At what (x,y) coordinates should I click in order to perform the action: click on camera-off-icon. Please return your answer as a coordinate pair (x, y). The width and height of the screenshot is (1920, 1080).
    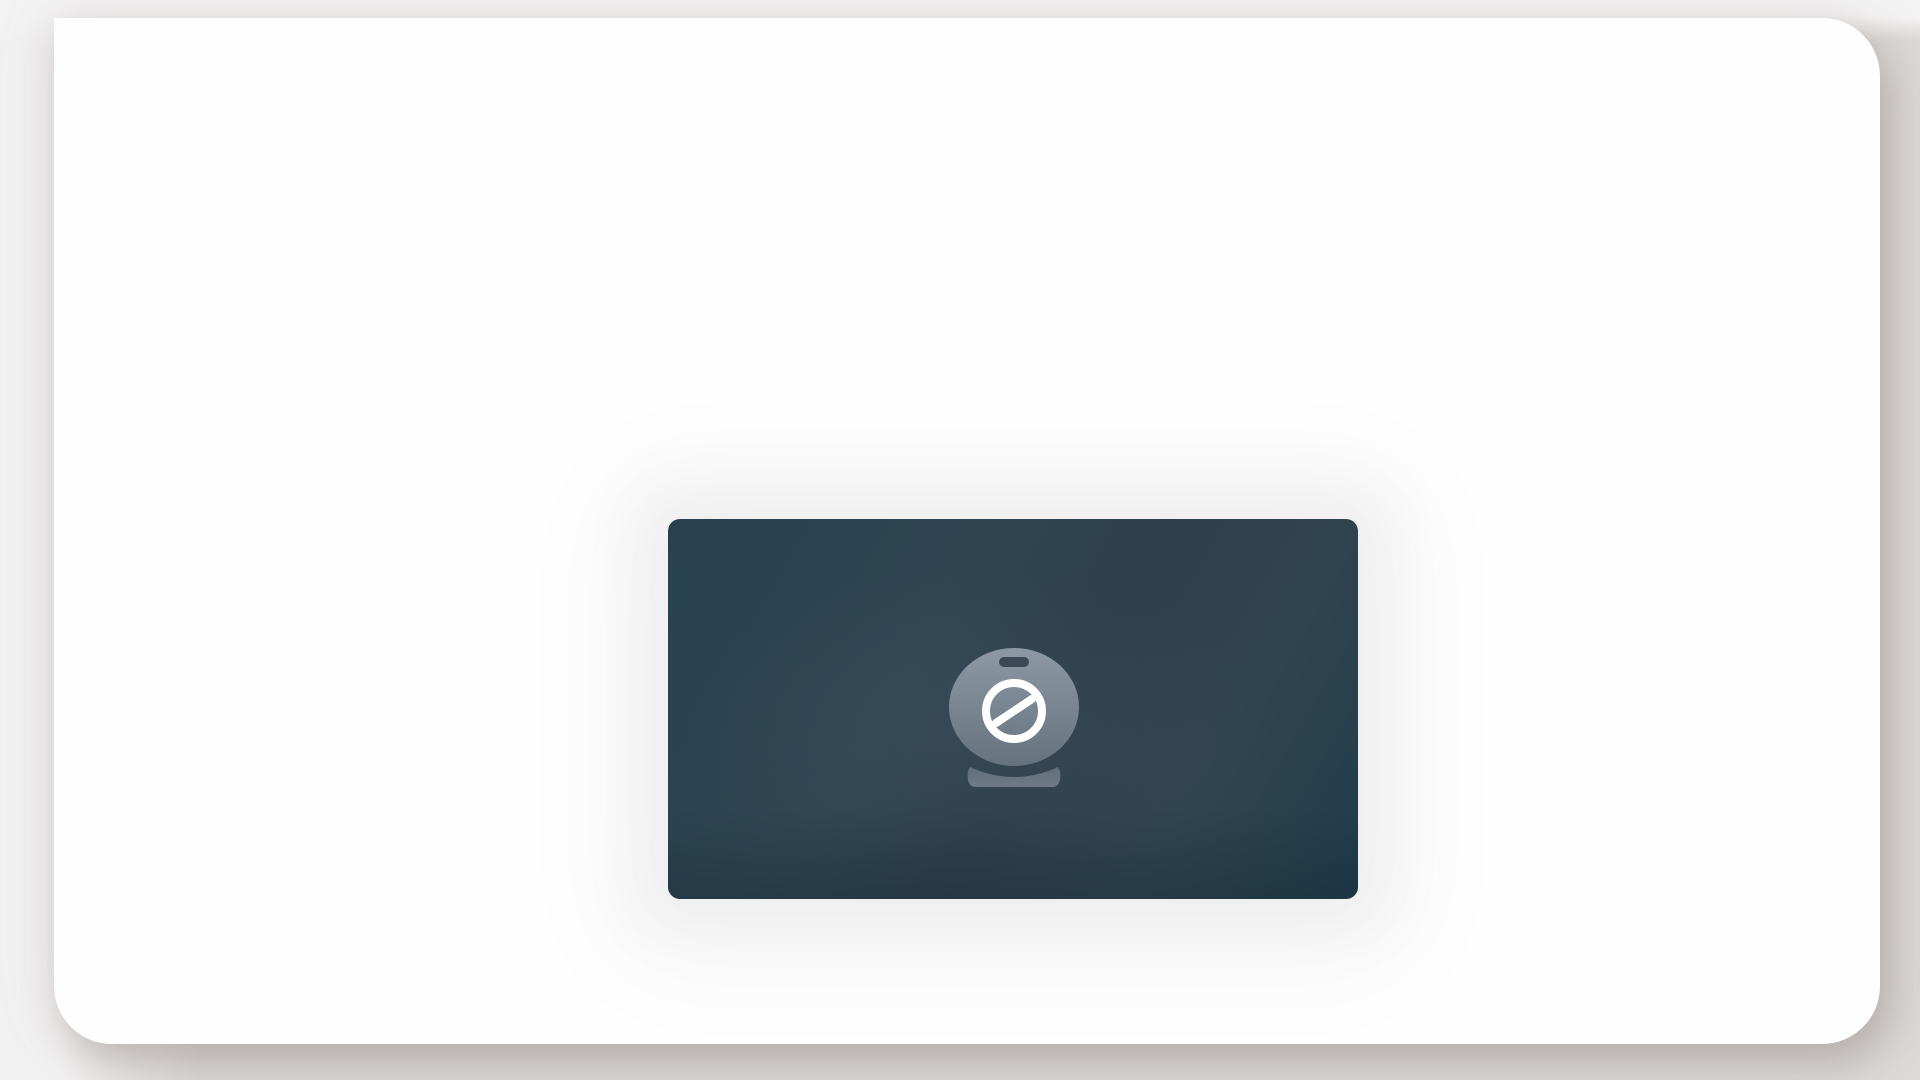
    Looking at the image, I should click on (1014, 718).